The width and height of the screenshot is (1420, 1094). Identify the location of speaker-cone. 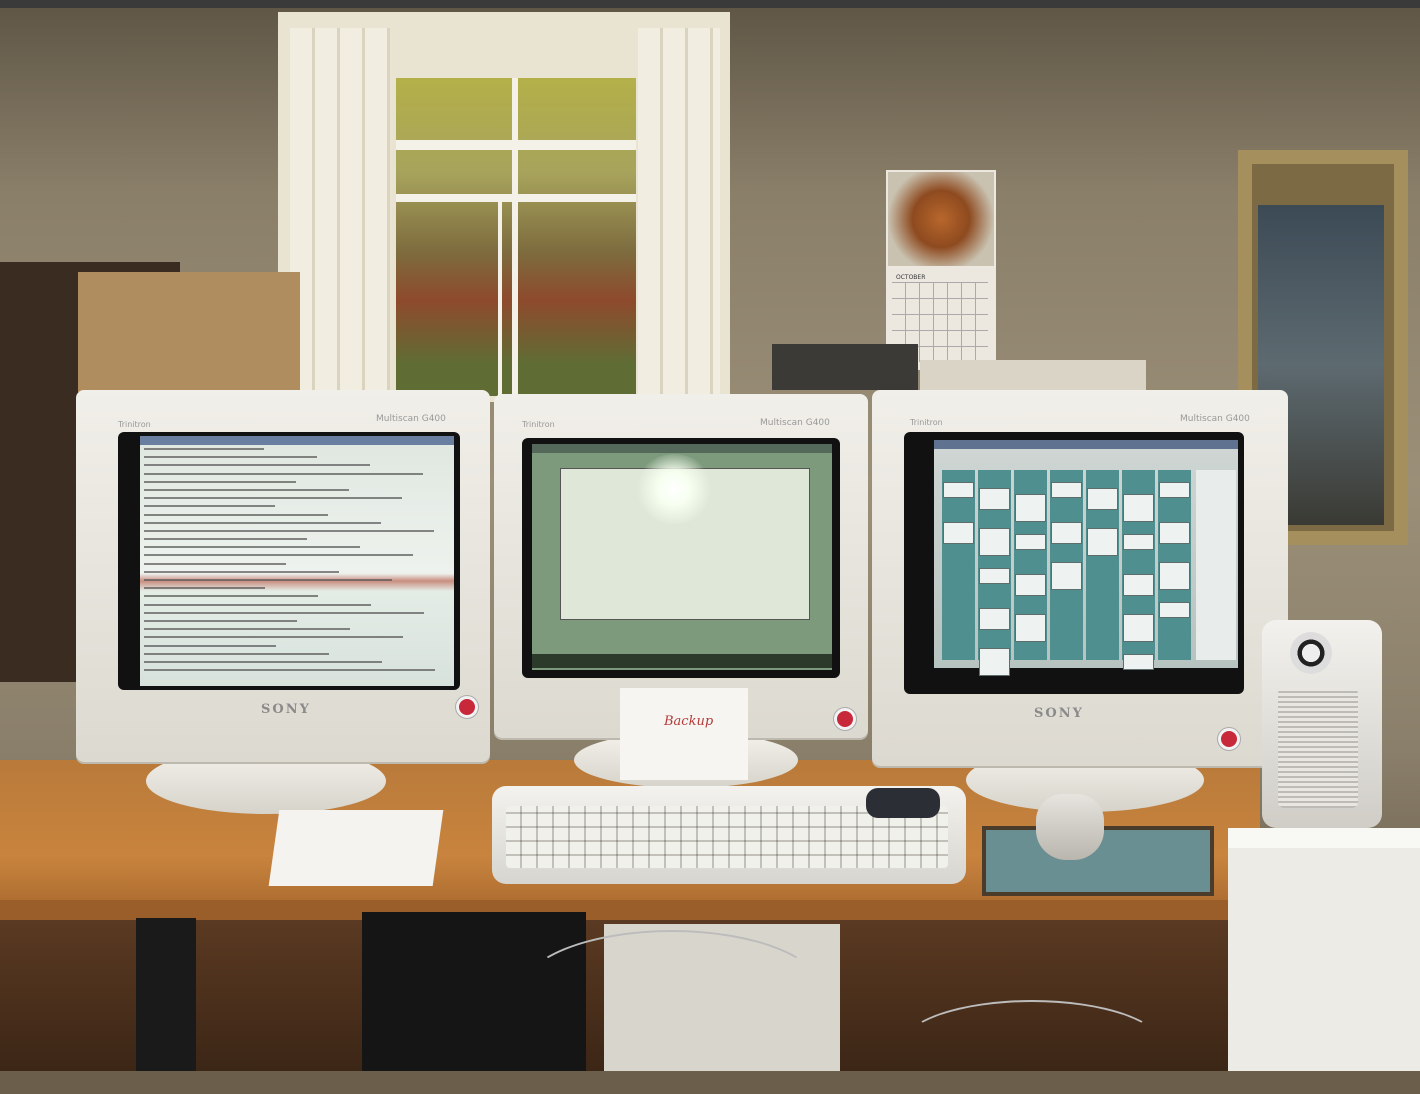
(1311, 653).